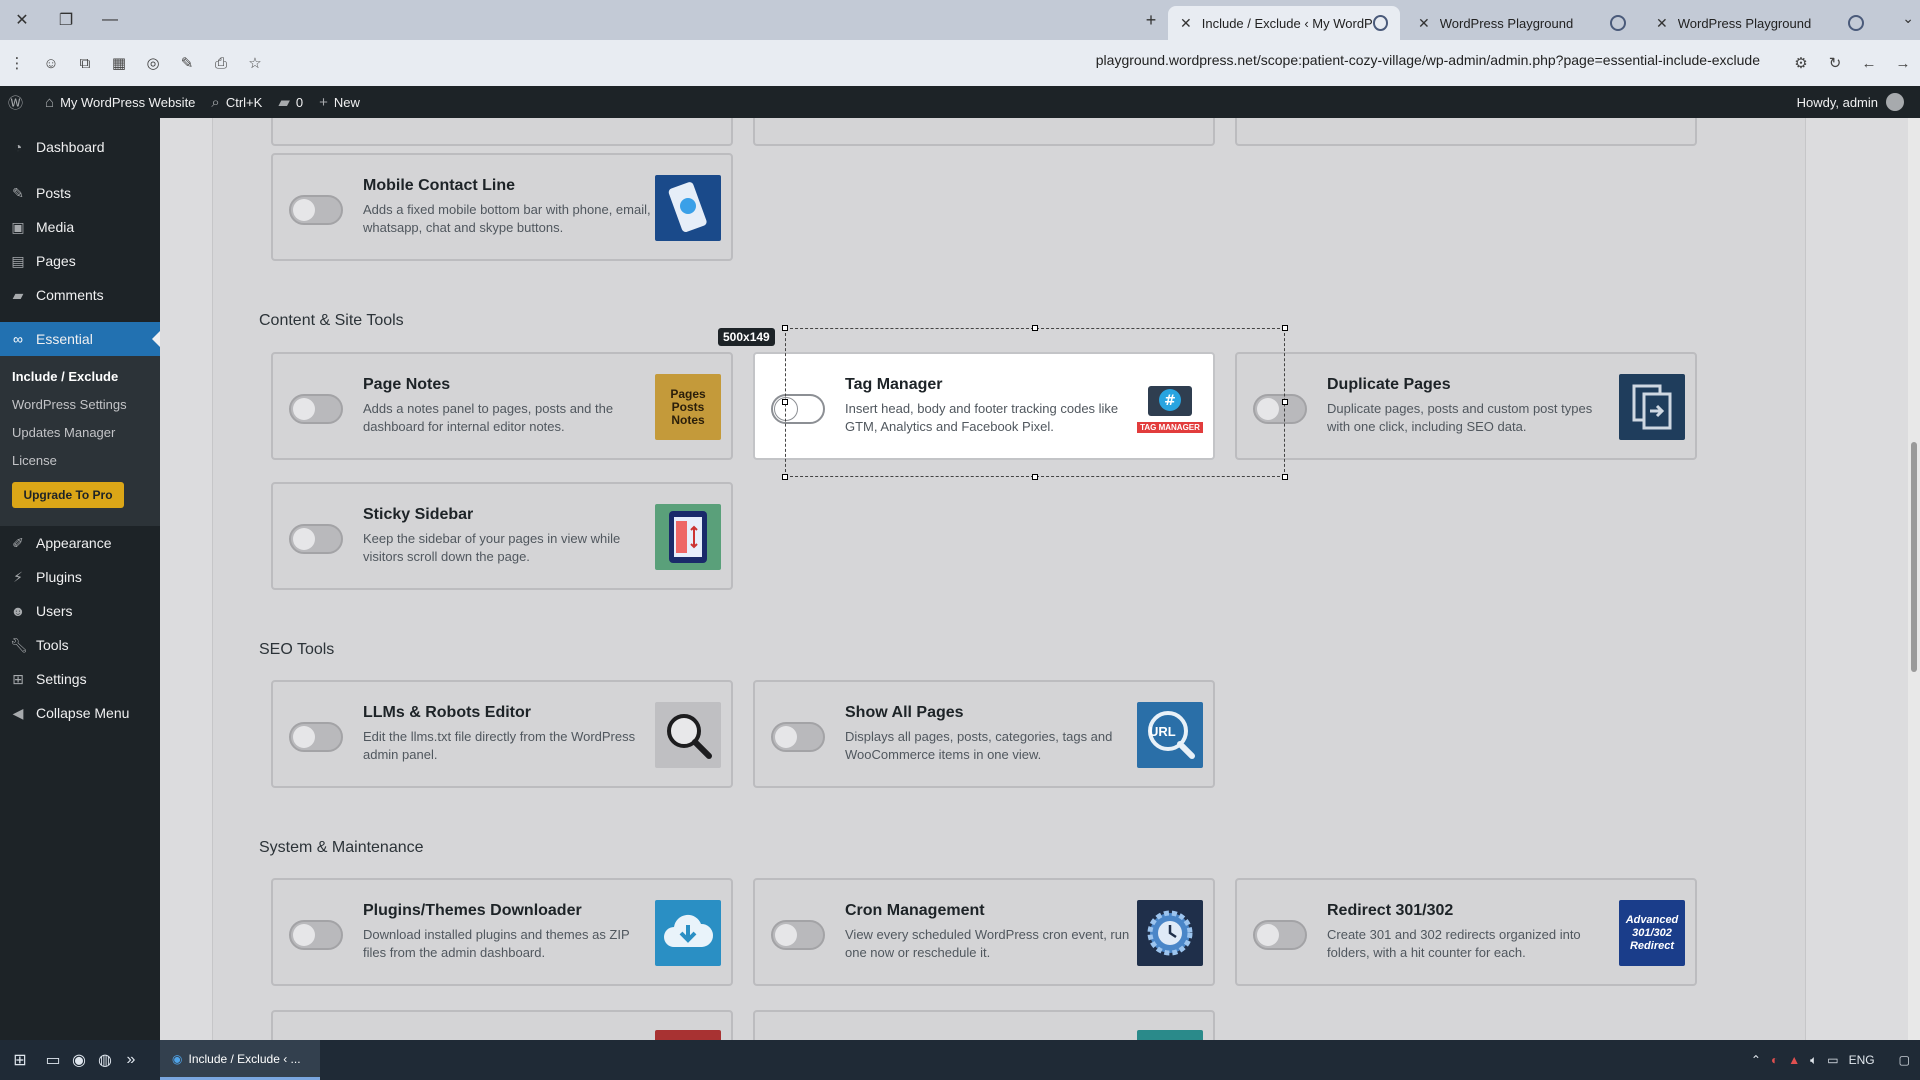 The width and height of the screenshot is (1920, 1080). I want to click on restore-window-icon: ❐, so click(66, 20).